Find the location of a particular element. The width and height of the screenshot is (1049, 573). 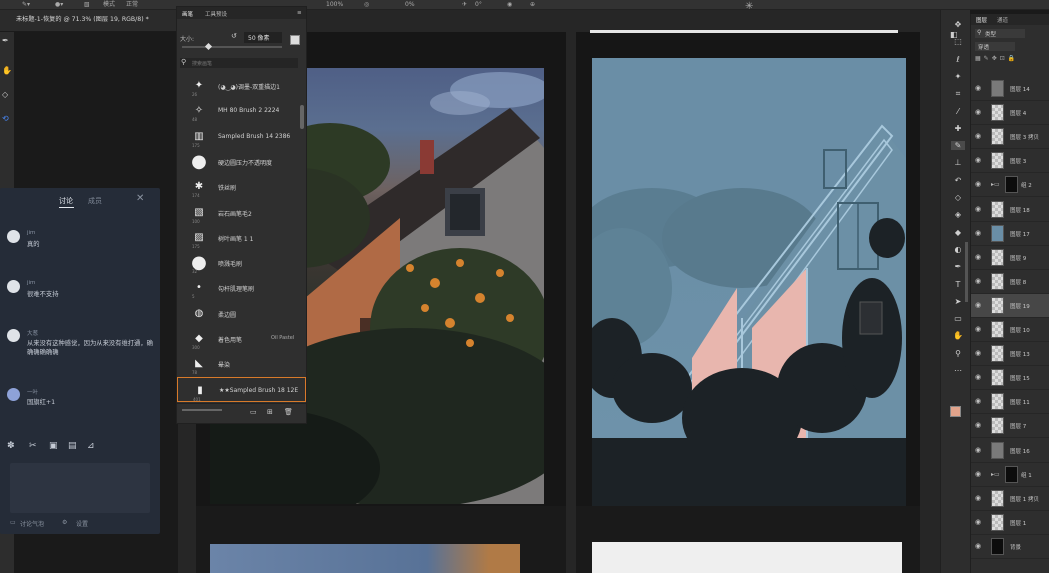

bucket-icon: ◈ is located at coordinates (958, 214).